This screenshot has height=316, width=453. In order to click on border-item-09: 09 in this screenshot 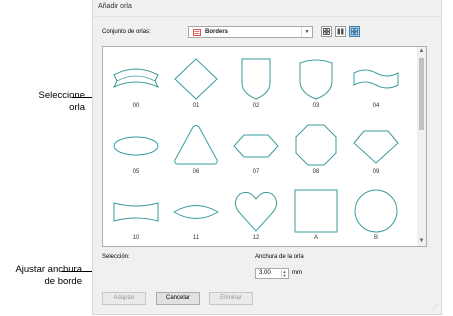, I will do `click(376, 150)`.